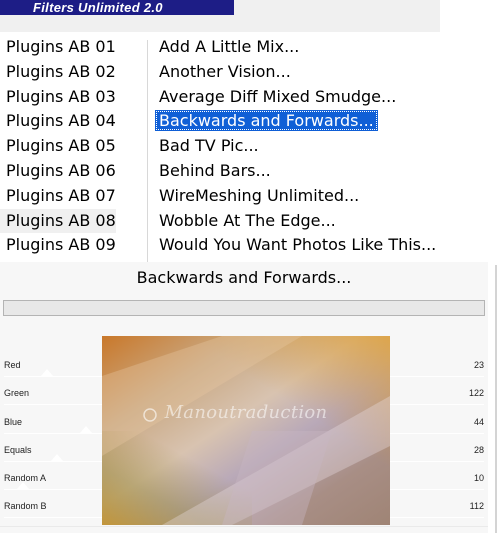 The height and width of the screenshot is (533, 500). What do you see at coordinates (478, 421) in the screenshot?
I see `slider-value: 44` at bounding box center [478, 421].